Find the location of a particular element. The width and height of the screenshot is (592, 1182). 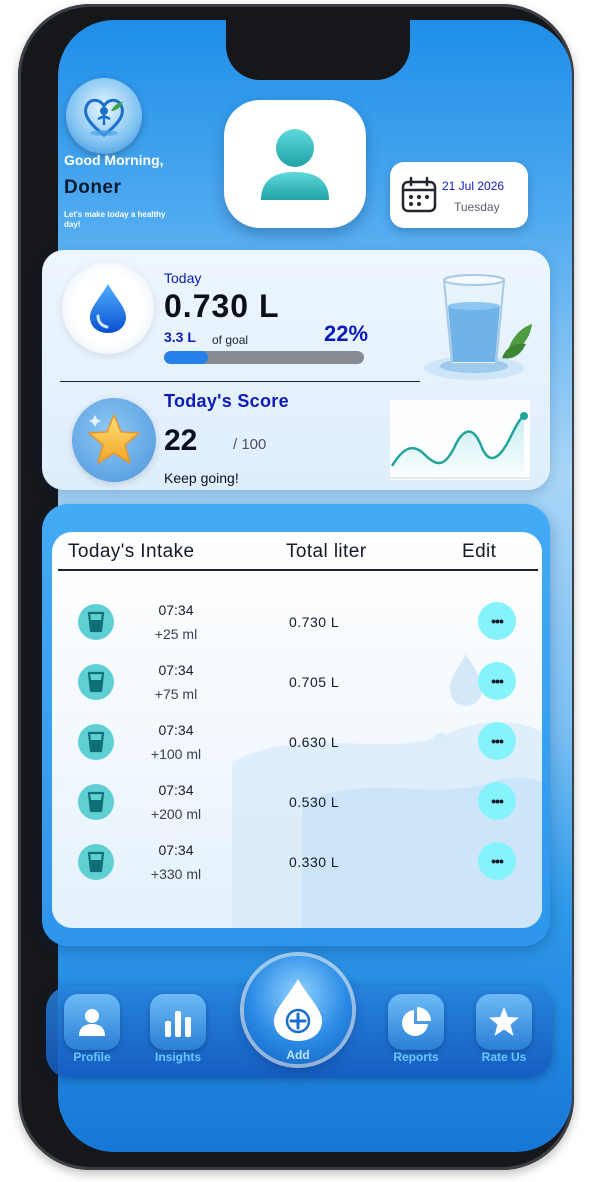

user-name: Doner is located at coordinates (93, 187).